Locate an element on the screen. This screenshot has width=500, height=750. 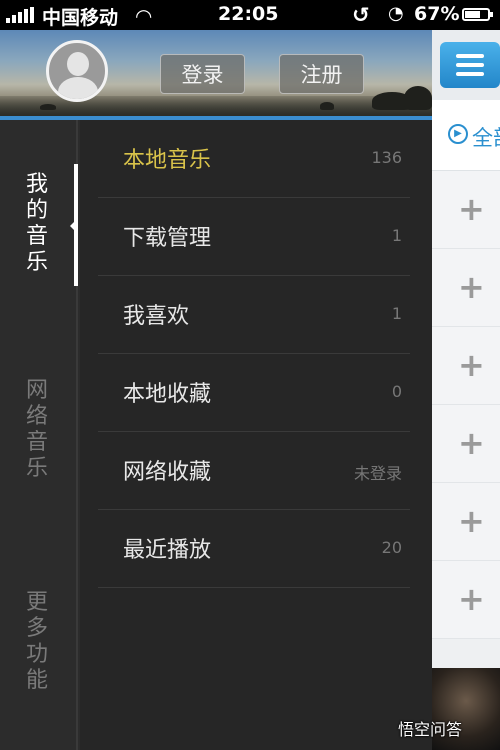
menu-item-label: 本地音乐 is located at coordinates (167, 160).